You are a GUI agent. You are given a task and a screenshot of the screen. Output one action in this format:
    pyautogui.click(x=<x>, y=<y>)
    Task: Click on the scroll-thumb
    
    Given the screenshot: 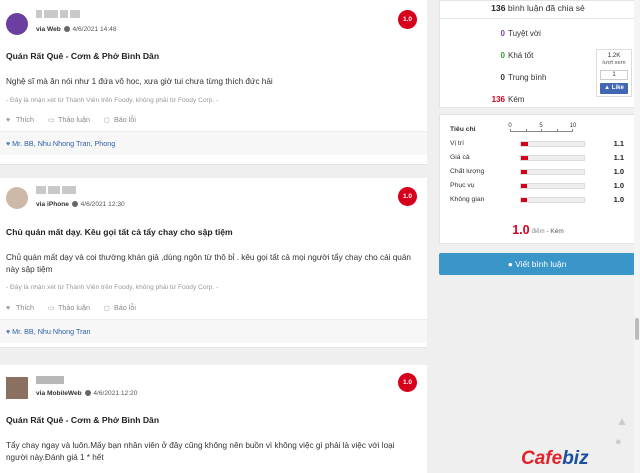 What is the action you would take?
    pyautogui.click(x=637, y=329)
    